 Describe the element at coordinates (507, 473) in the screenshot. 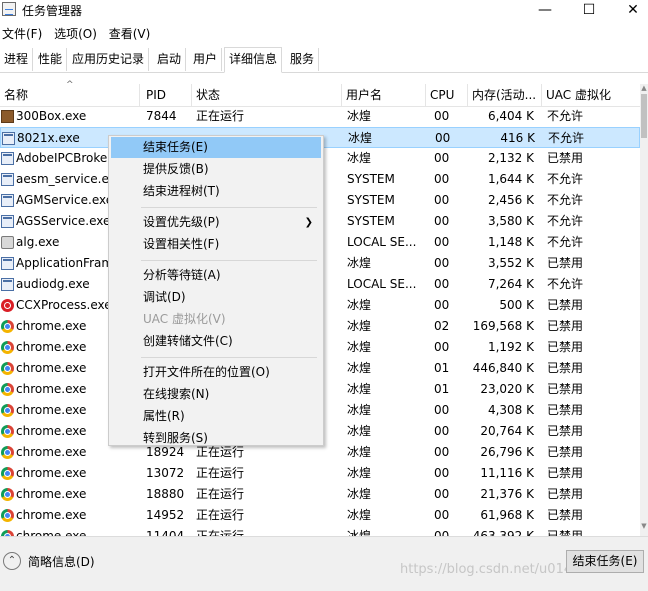

I see `process-memory: 11,116 K` at that location.